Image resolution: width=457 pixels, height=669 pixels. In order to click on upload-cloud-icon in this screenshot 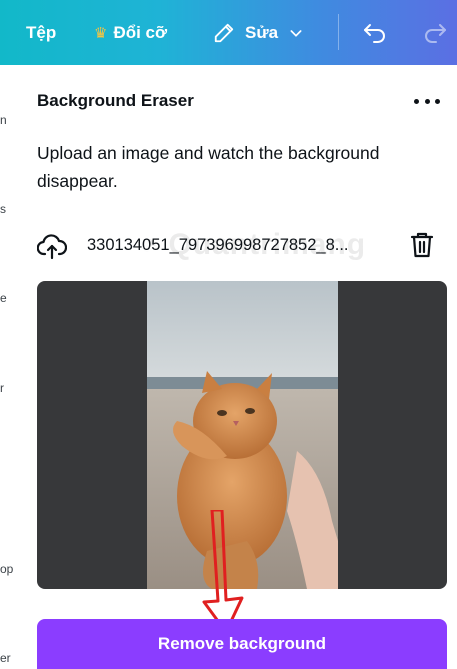, I will do `click(52, 246)`.